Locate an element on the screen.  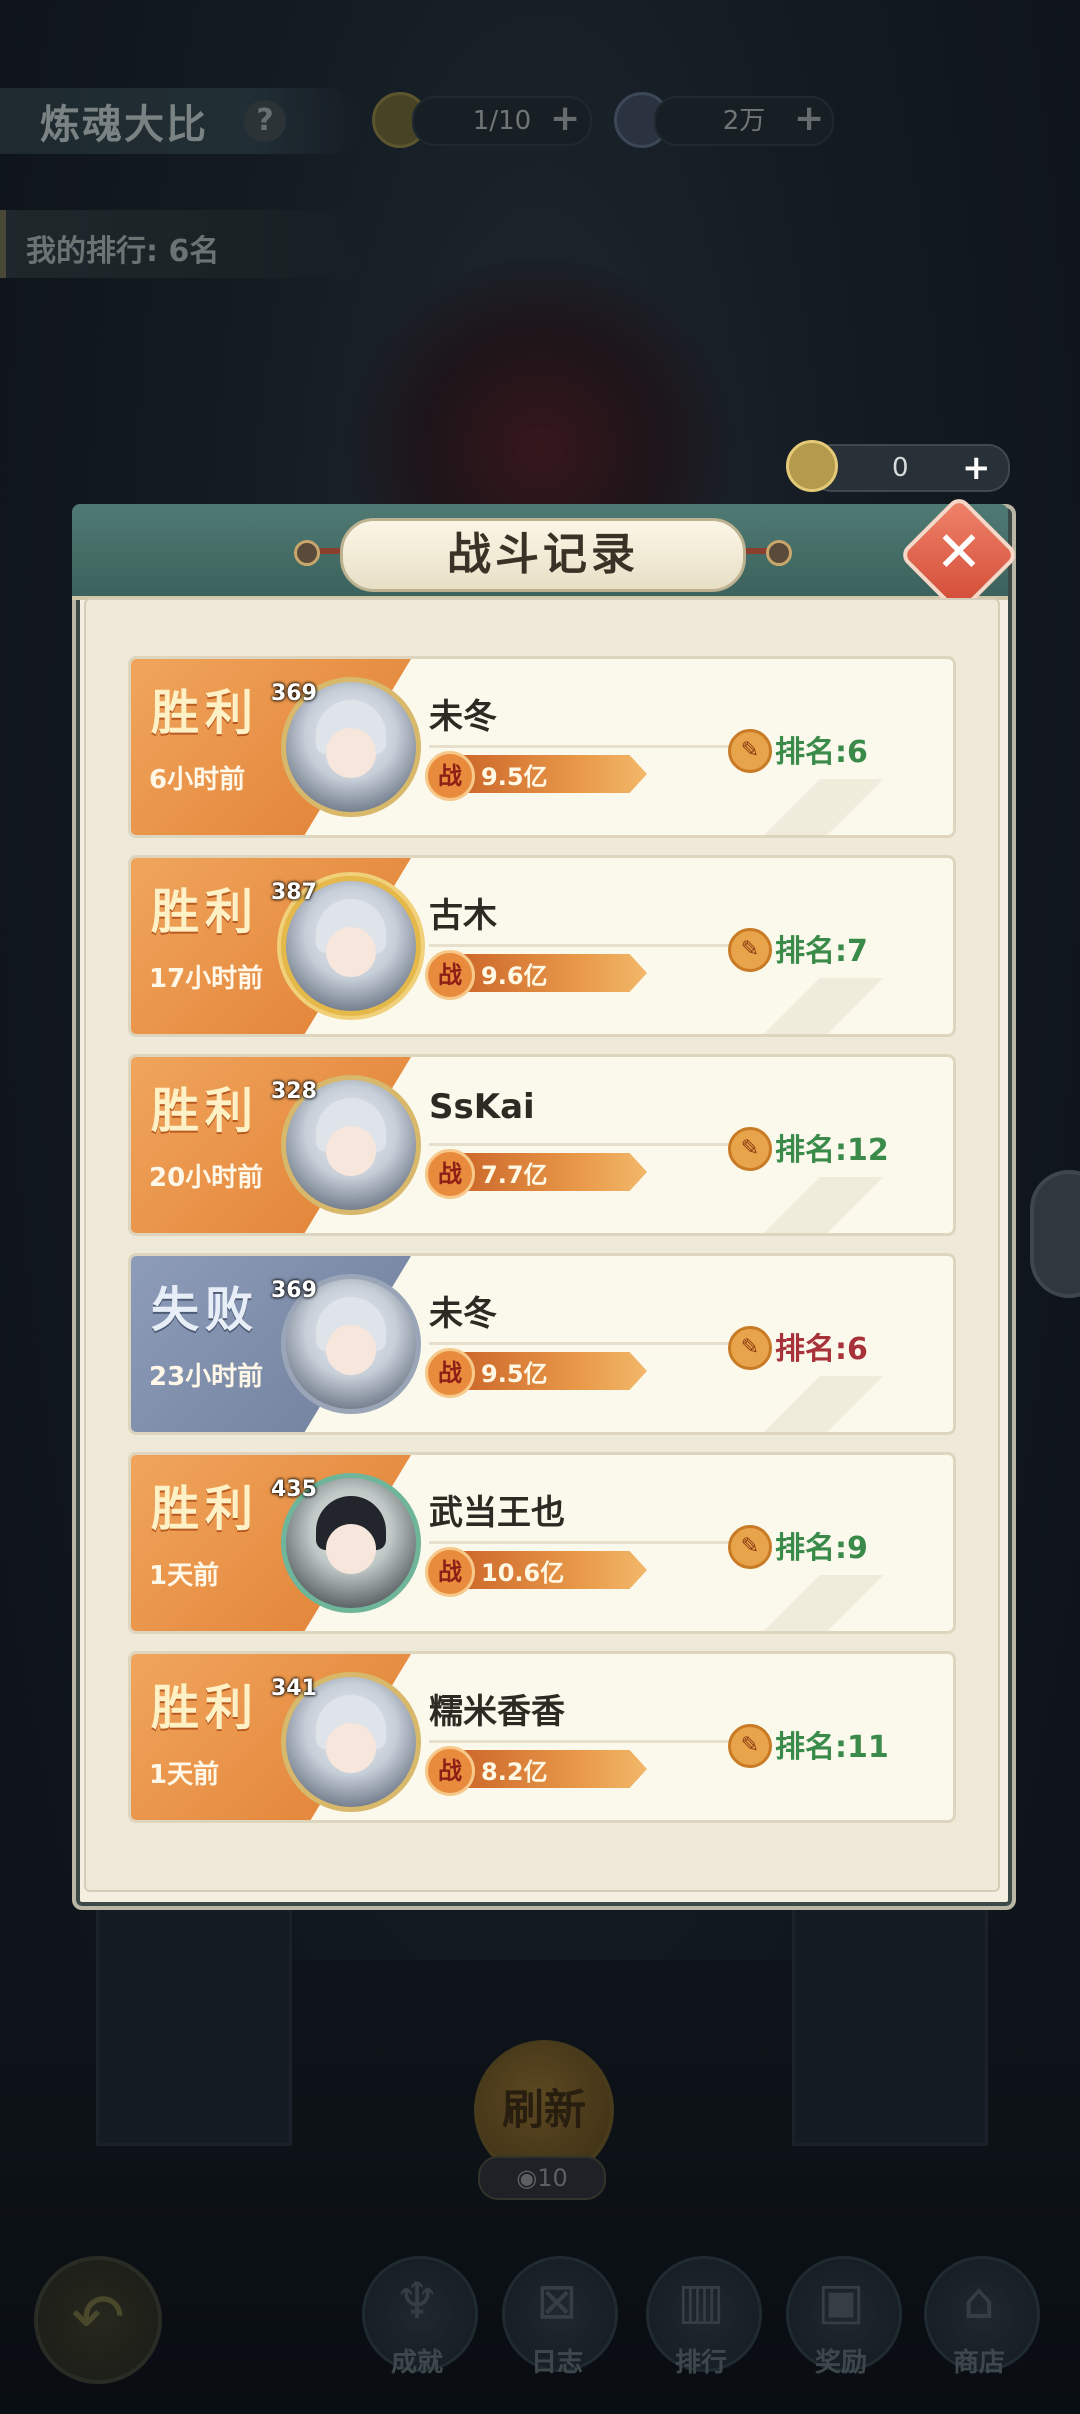
player-level: 328 is located at coordinates (294, 1091).